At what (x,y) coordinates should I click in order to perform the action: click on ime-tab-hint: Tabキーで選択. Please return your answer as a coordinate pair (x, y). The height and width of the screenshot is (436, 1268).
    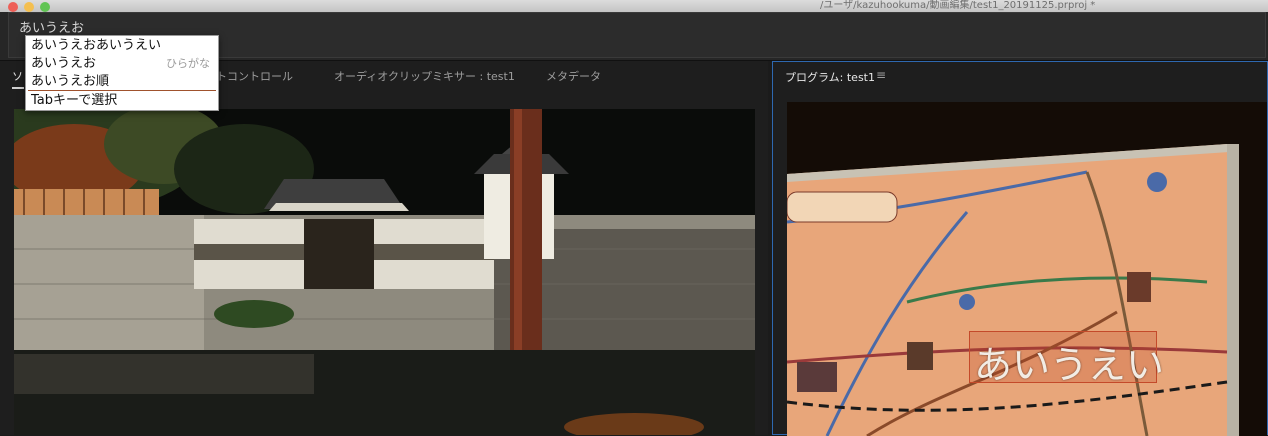
    Looking at the image, I should click on (74, 100).